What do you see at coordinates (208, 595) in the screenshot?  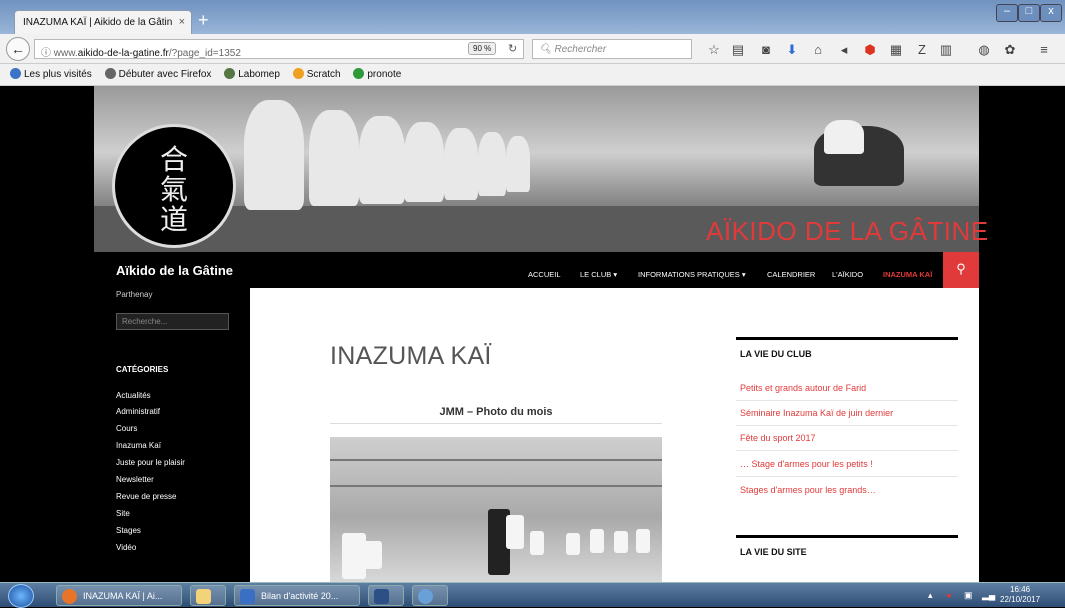 I see `taskbar-explorer` at bounding box center [208, 595].